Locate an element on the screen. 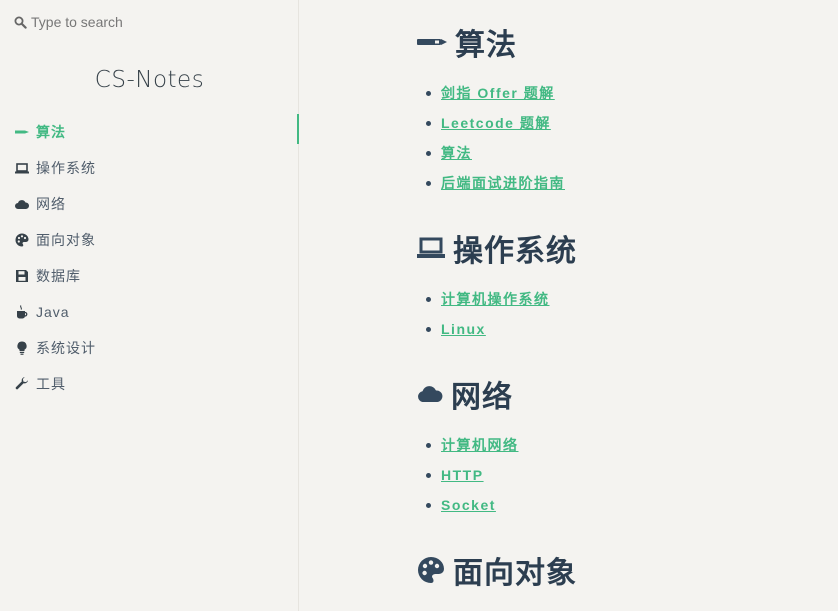 The height and width of the screenshot is (611, 838). list-item: 计算机操作系统 is located at coordinates (501, 299).